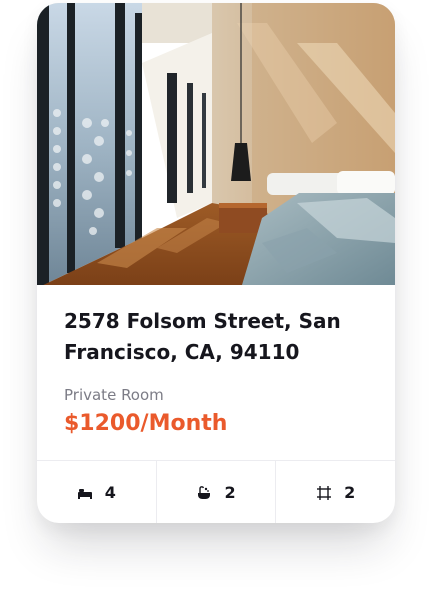 This screenshot has height=595, width=432. What do you see at coordinates (146, 423) in the screenshot?
I see `price-label: $1200/Month` at bounding box center [146, 423].